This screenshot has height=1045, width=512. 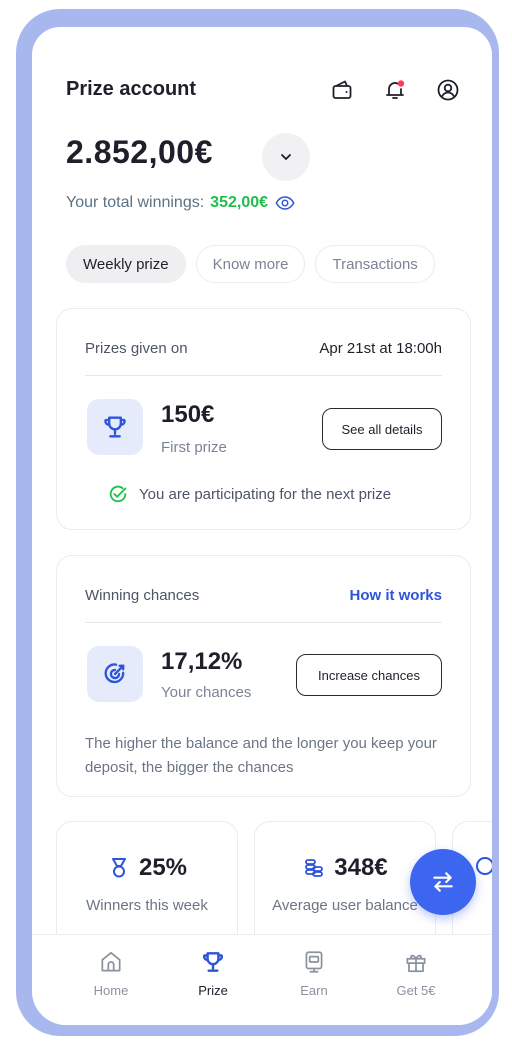 I want to click on swap-arrows-icon, so click(x=443, y=882).